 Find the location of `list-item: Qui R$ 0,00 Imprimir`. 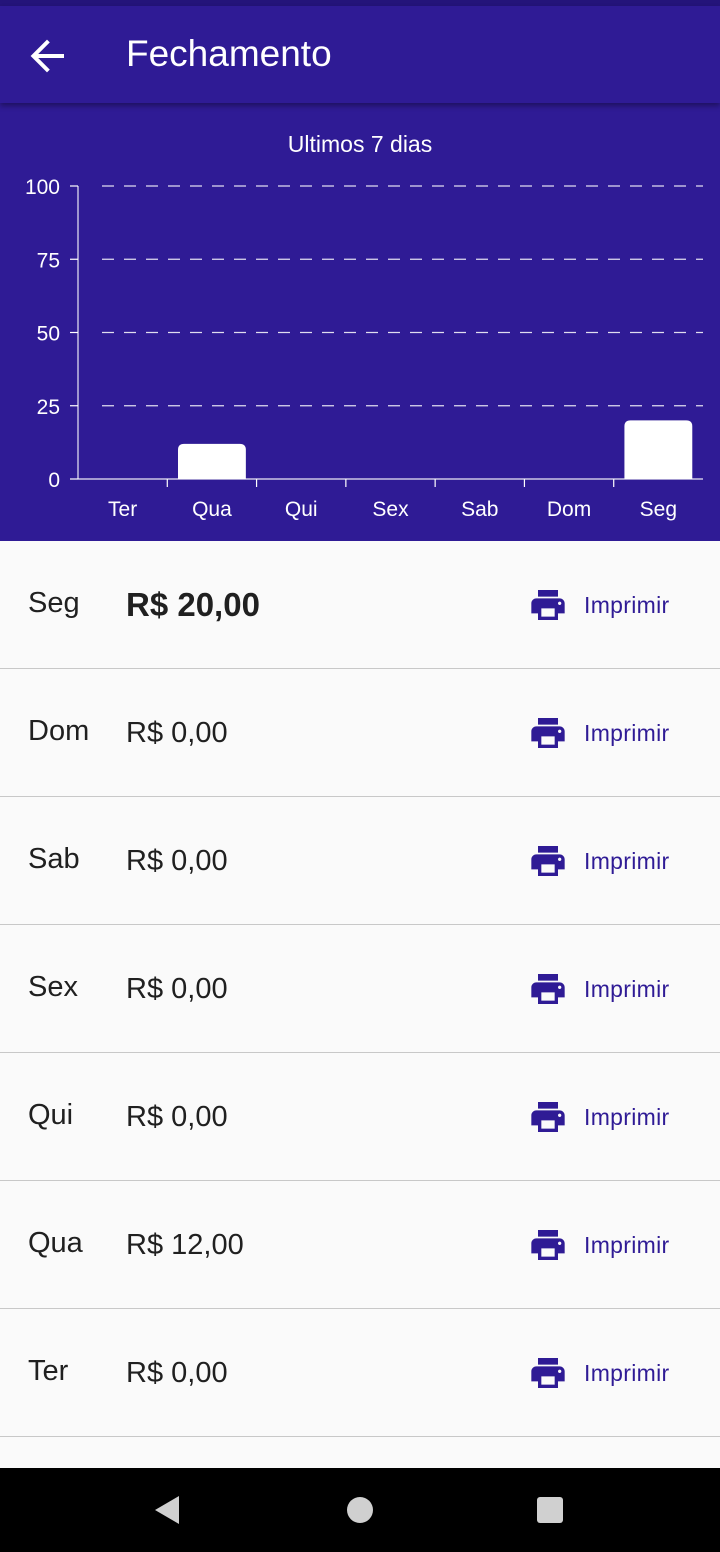

list-item: Qui R$ 0,00 Imprimir is located at coordinates (360, 1117).